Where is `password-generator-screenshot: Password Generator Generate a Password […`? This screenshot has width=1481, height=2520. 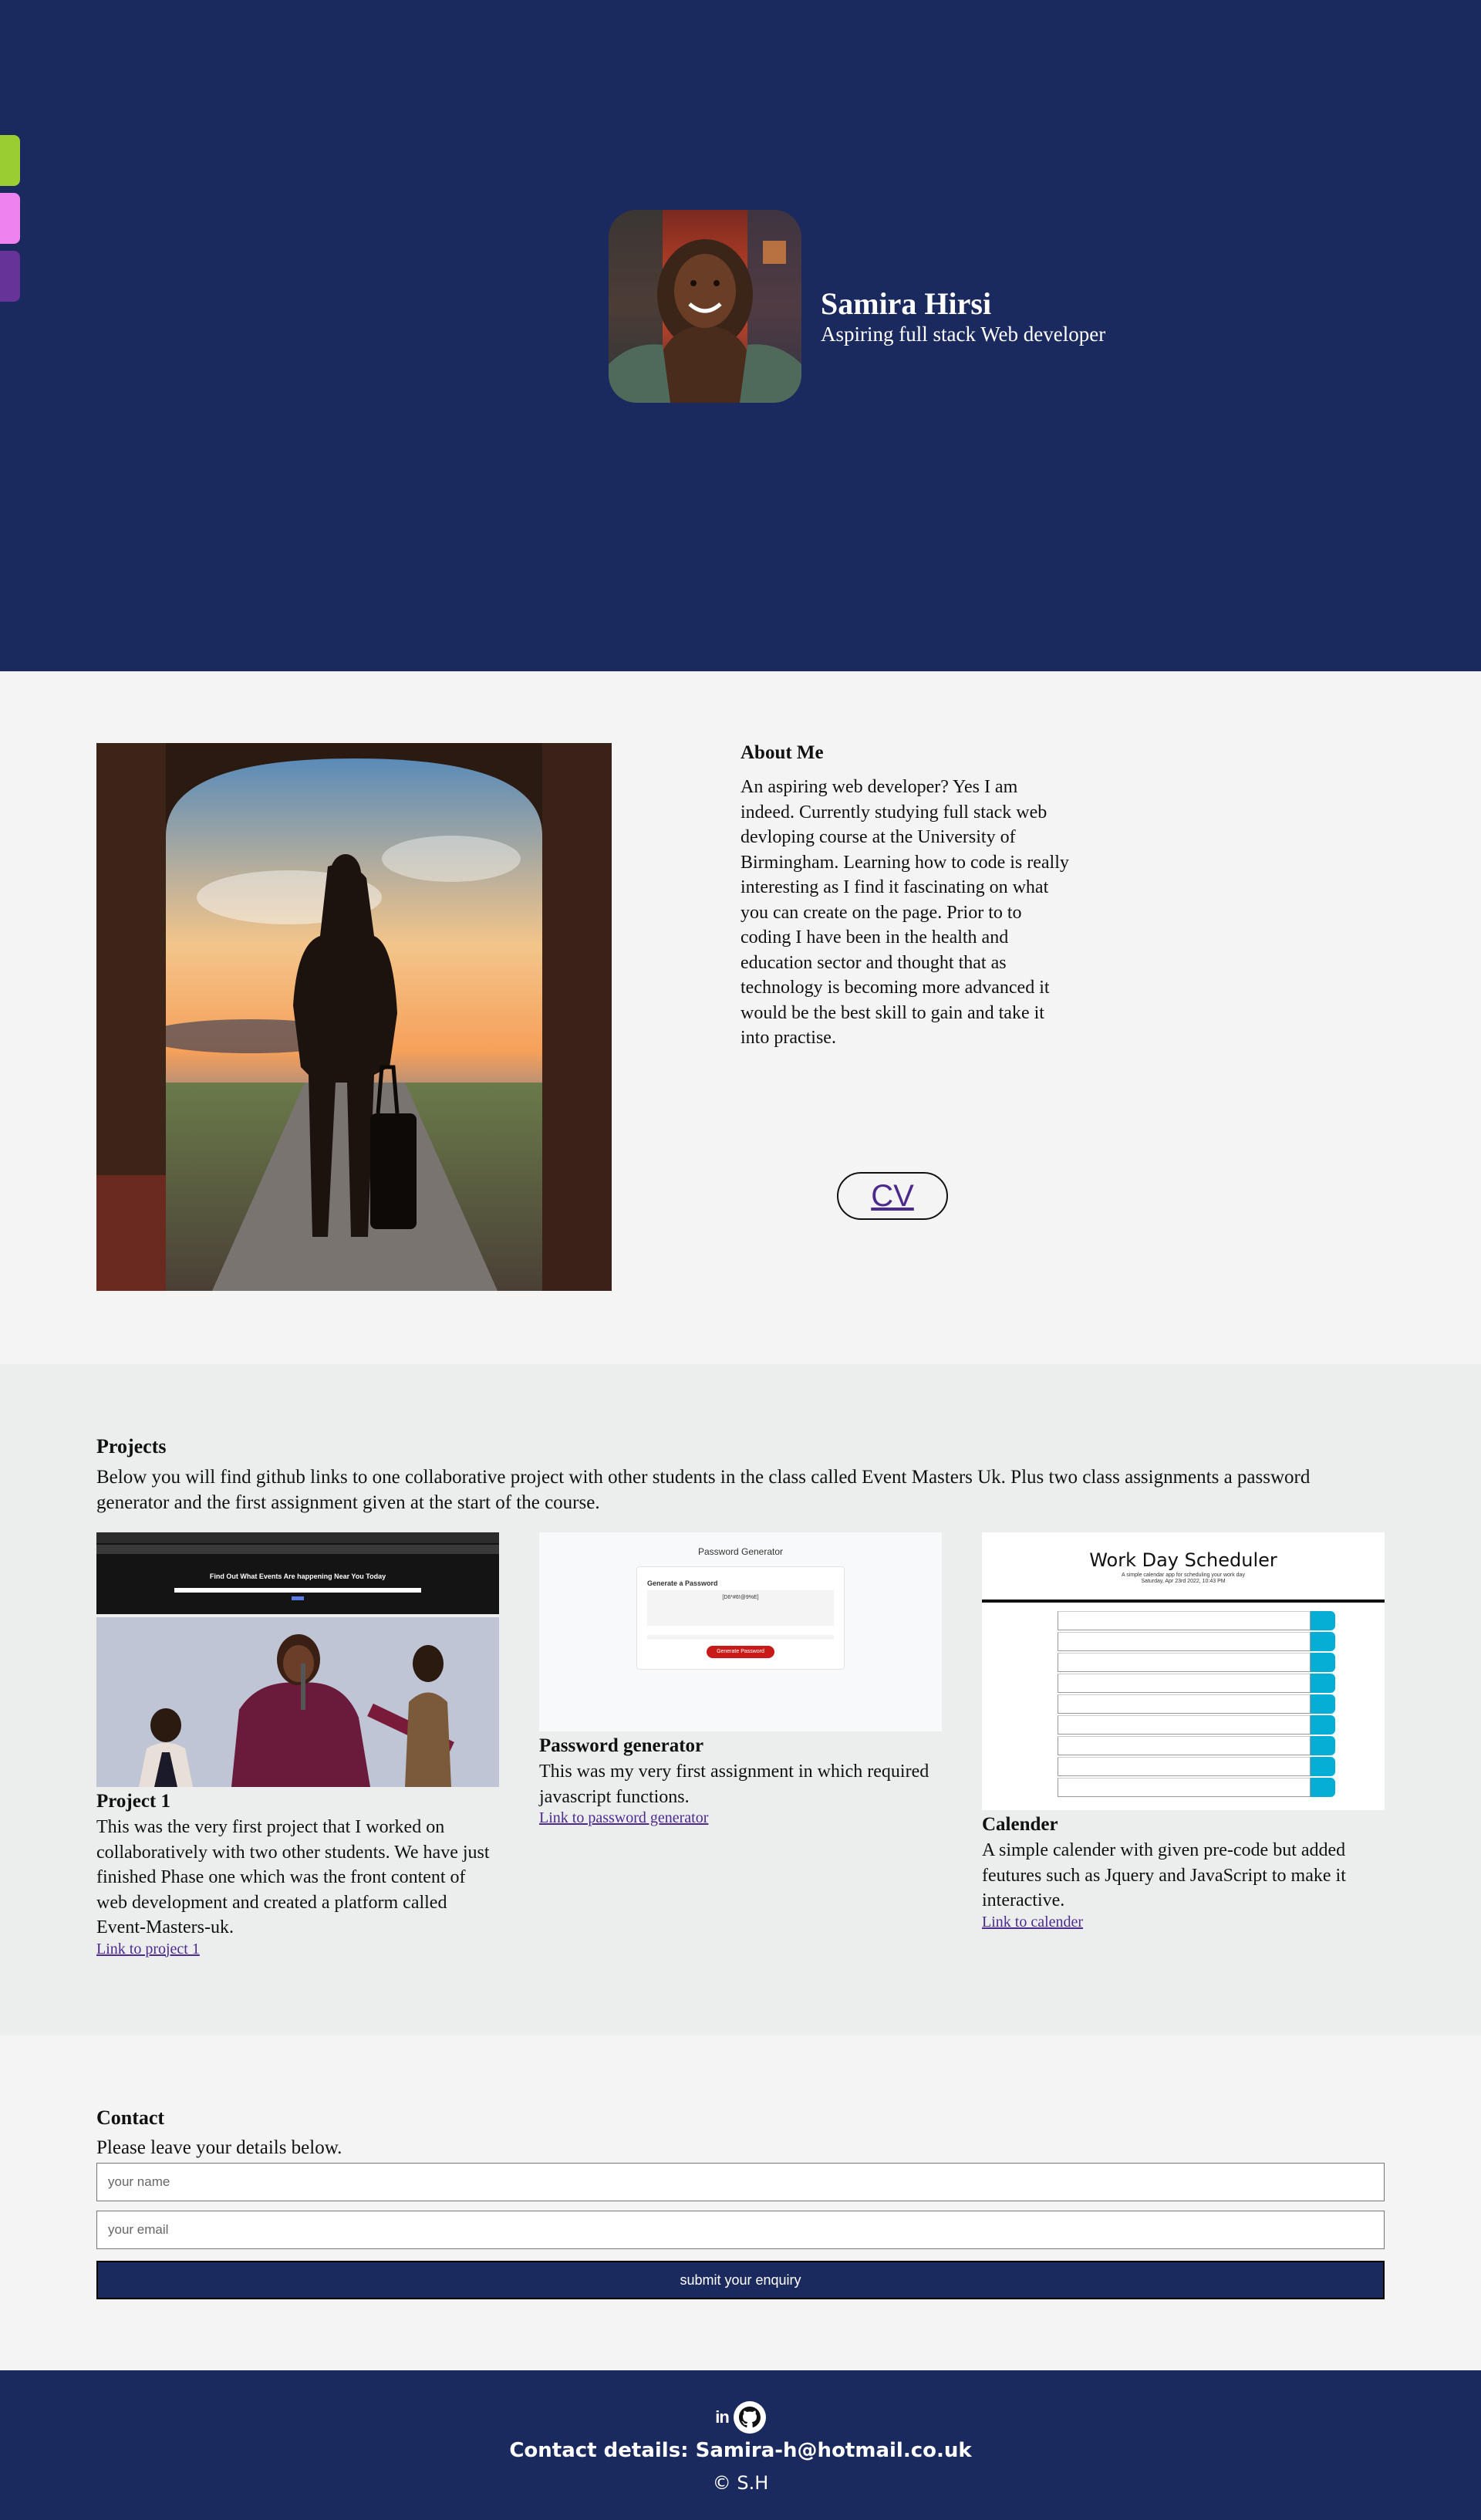
password-generator-screenshot: Password Generator Generate a Password [… is located at coordinates (740, 1631).